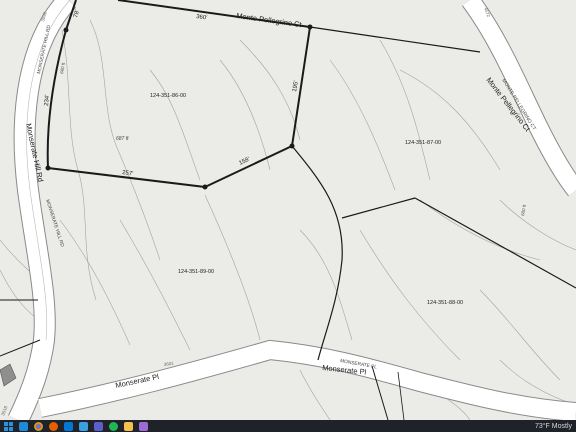 The width and height of the screenshot is (576, 432). I want to click on dimension-234: 234', so click(47, 101).